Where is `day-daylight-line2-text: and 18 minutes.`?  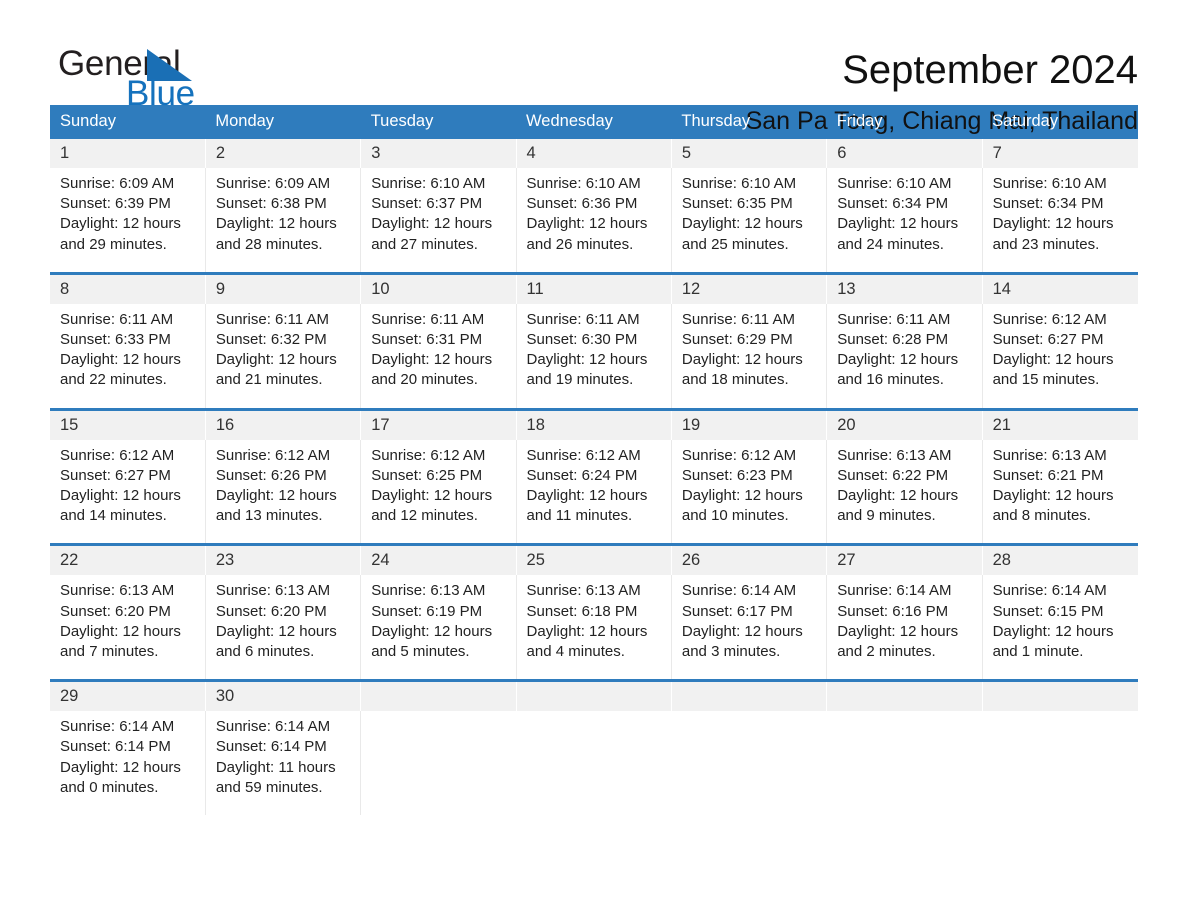
day-daylight-line2-text: and 18 minutes. is located at coordinates (735, 380).